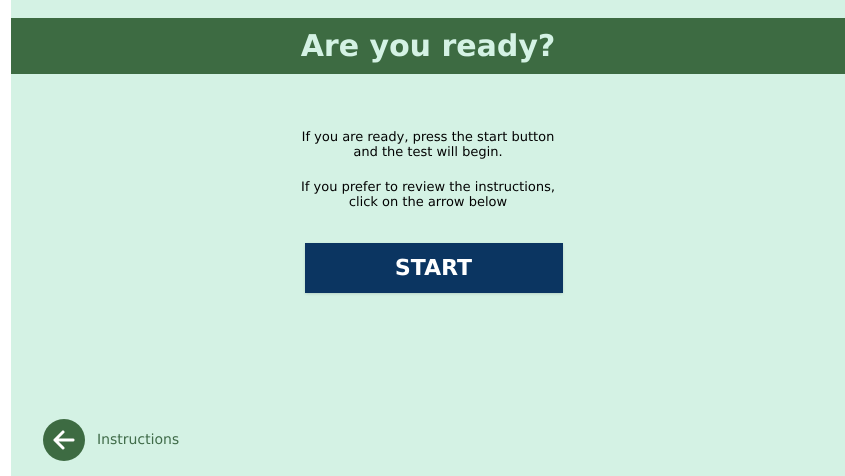 The height and width of the screenshot is (476, 845). Describe the element at coordinates (138, 440) in the screenshot. I see `instructions-link: Instructions` at that location.